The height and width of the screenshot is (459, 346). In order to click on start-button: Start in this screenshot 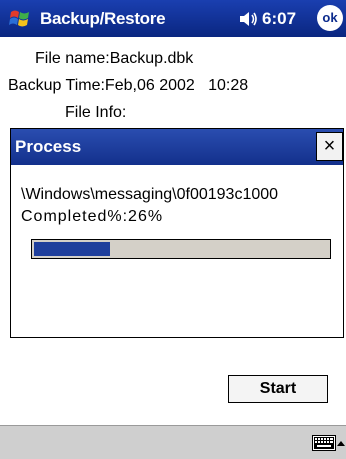, I will do `click(278, 389)`.